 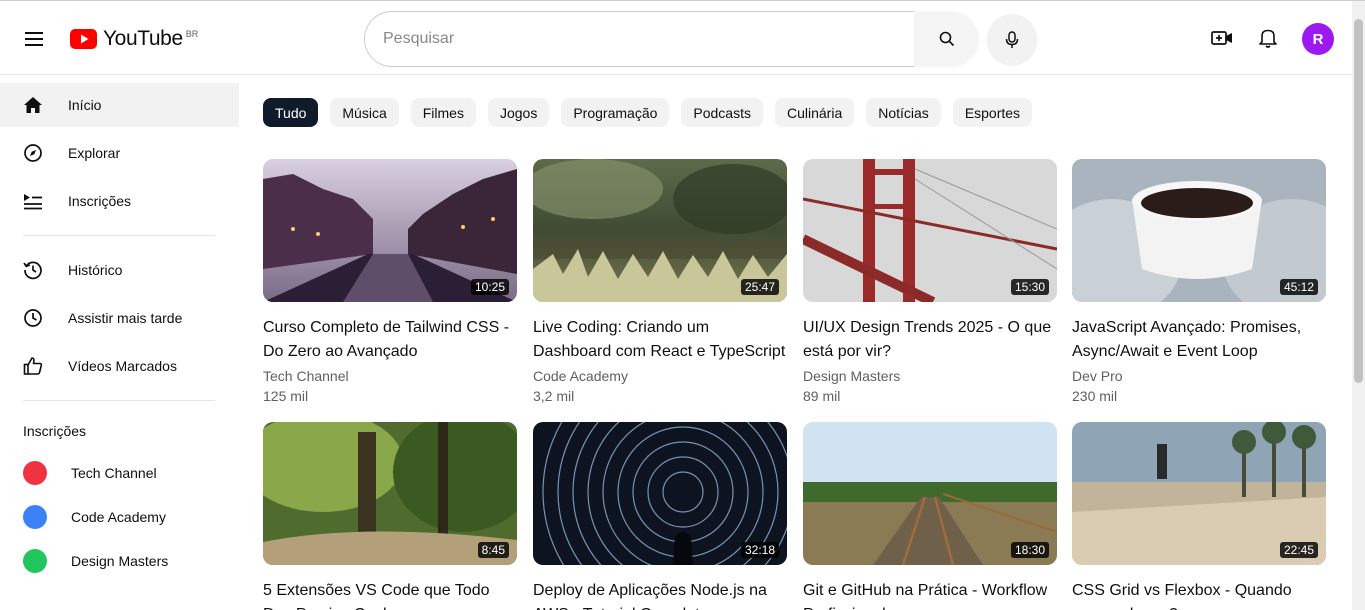 I want to click on video-duration: 18:30, so click(x=1029, y=550).